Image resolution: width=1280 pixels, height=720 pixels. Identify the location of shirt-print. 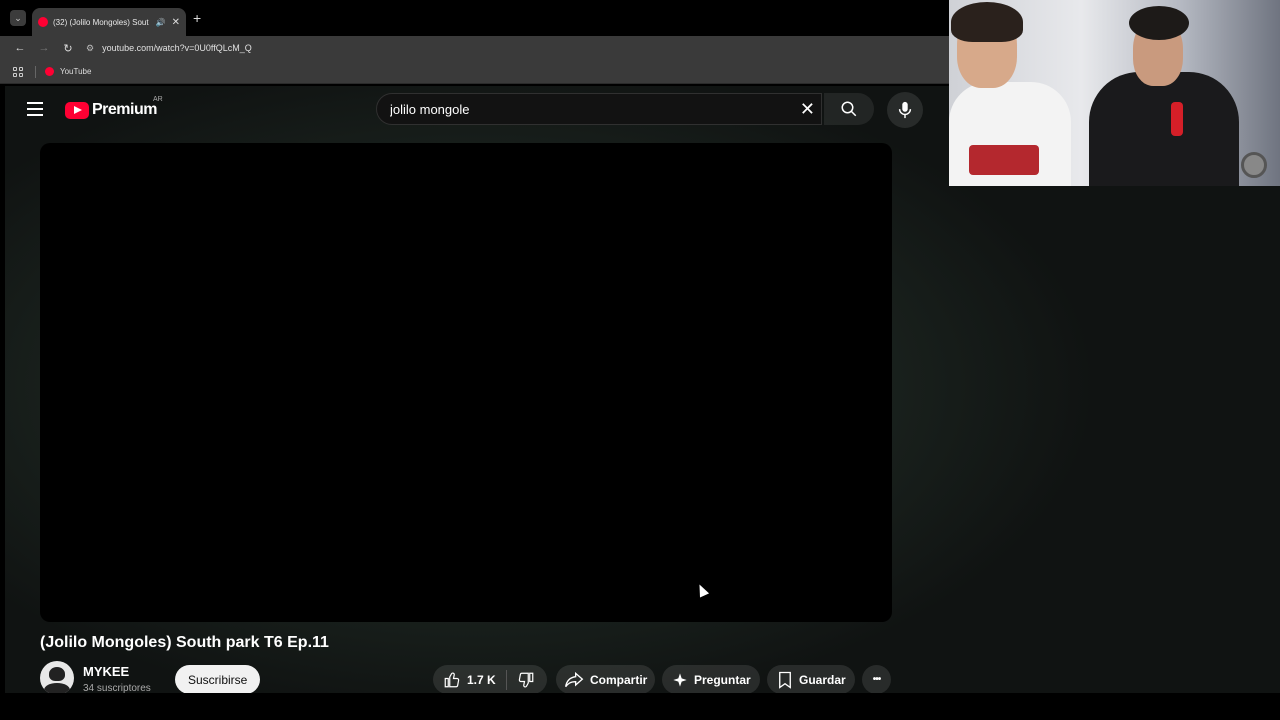
(1004, 160).